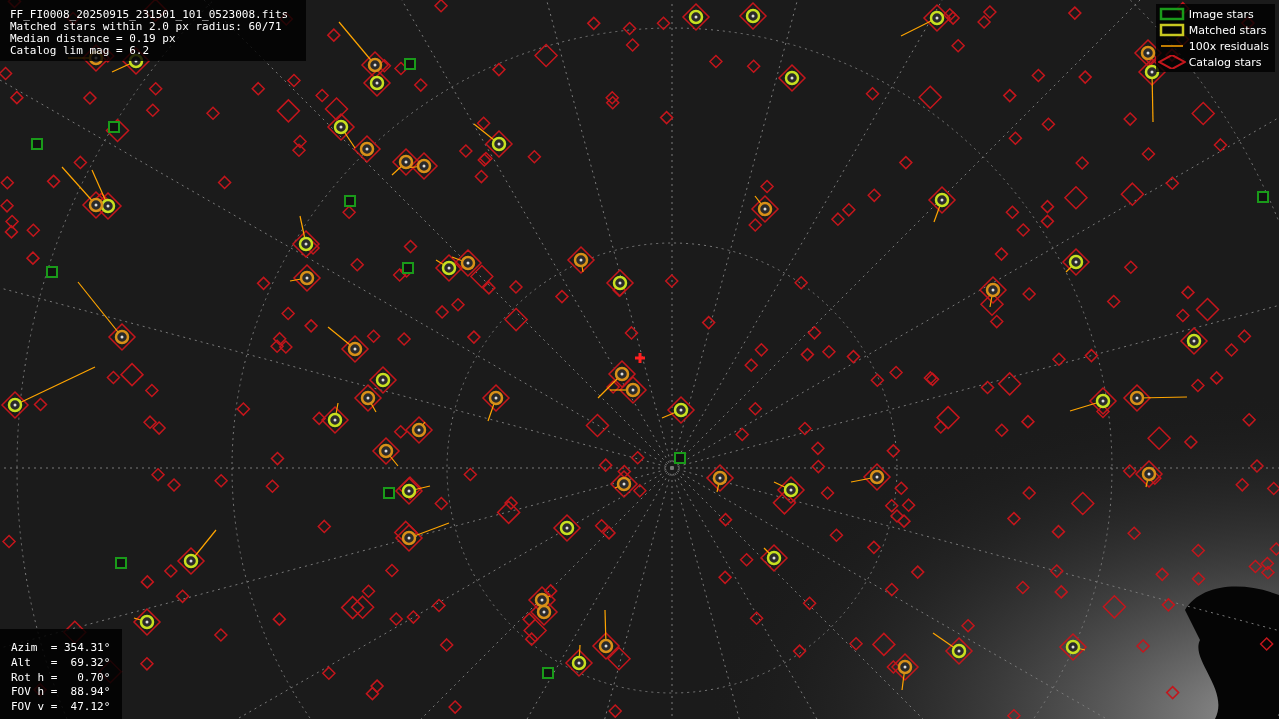 This screenshot has width=1279, height=719. I want to click on legend-label: 100x residuals, so click(1228, 46).